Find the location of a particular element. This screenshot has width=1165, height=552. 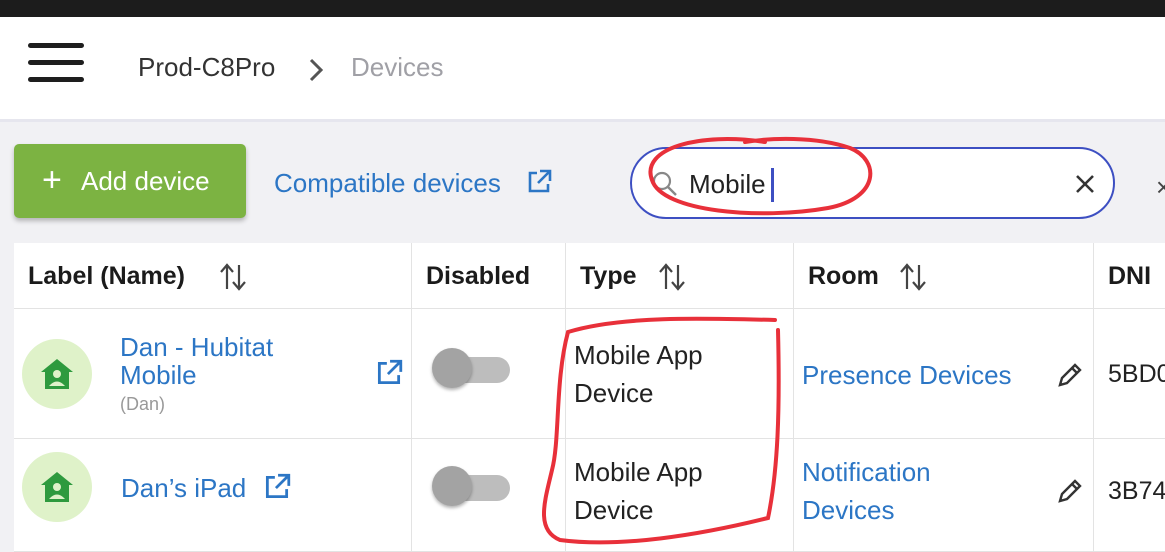

dni-cell: 5BD0 is located at coordinates (1129, 373).